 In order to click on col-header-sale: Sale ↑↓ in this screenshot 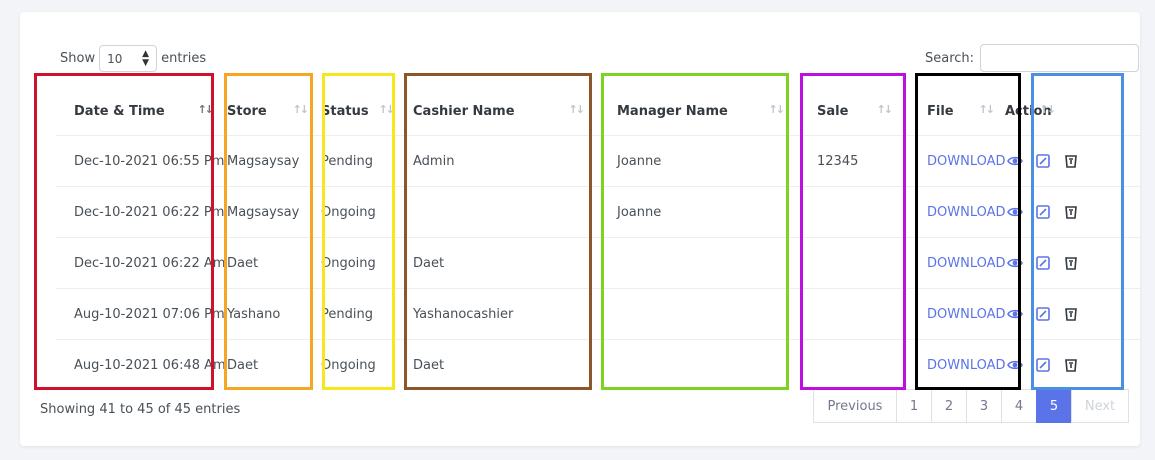, I will do `click(843, 111)`.